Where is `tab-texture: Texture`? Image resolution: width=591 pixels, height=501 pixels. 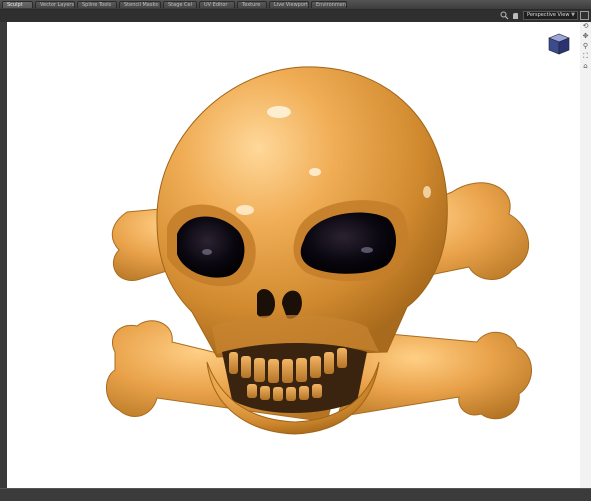
tab-texture: Texture is located at coordinates (252, 4).